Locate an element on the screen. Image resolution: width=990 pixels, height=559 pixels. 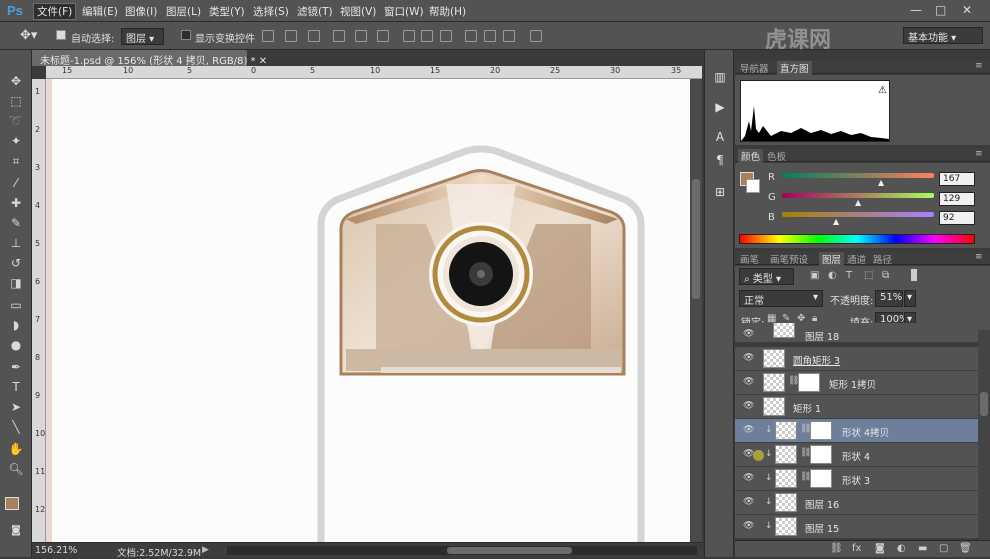
foreground-color-swatch is located at coordinates (12, 503).